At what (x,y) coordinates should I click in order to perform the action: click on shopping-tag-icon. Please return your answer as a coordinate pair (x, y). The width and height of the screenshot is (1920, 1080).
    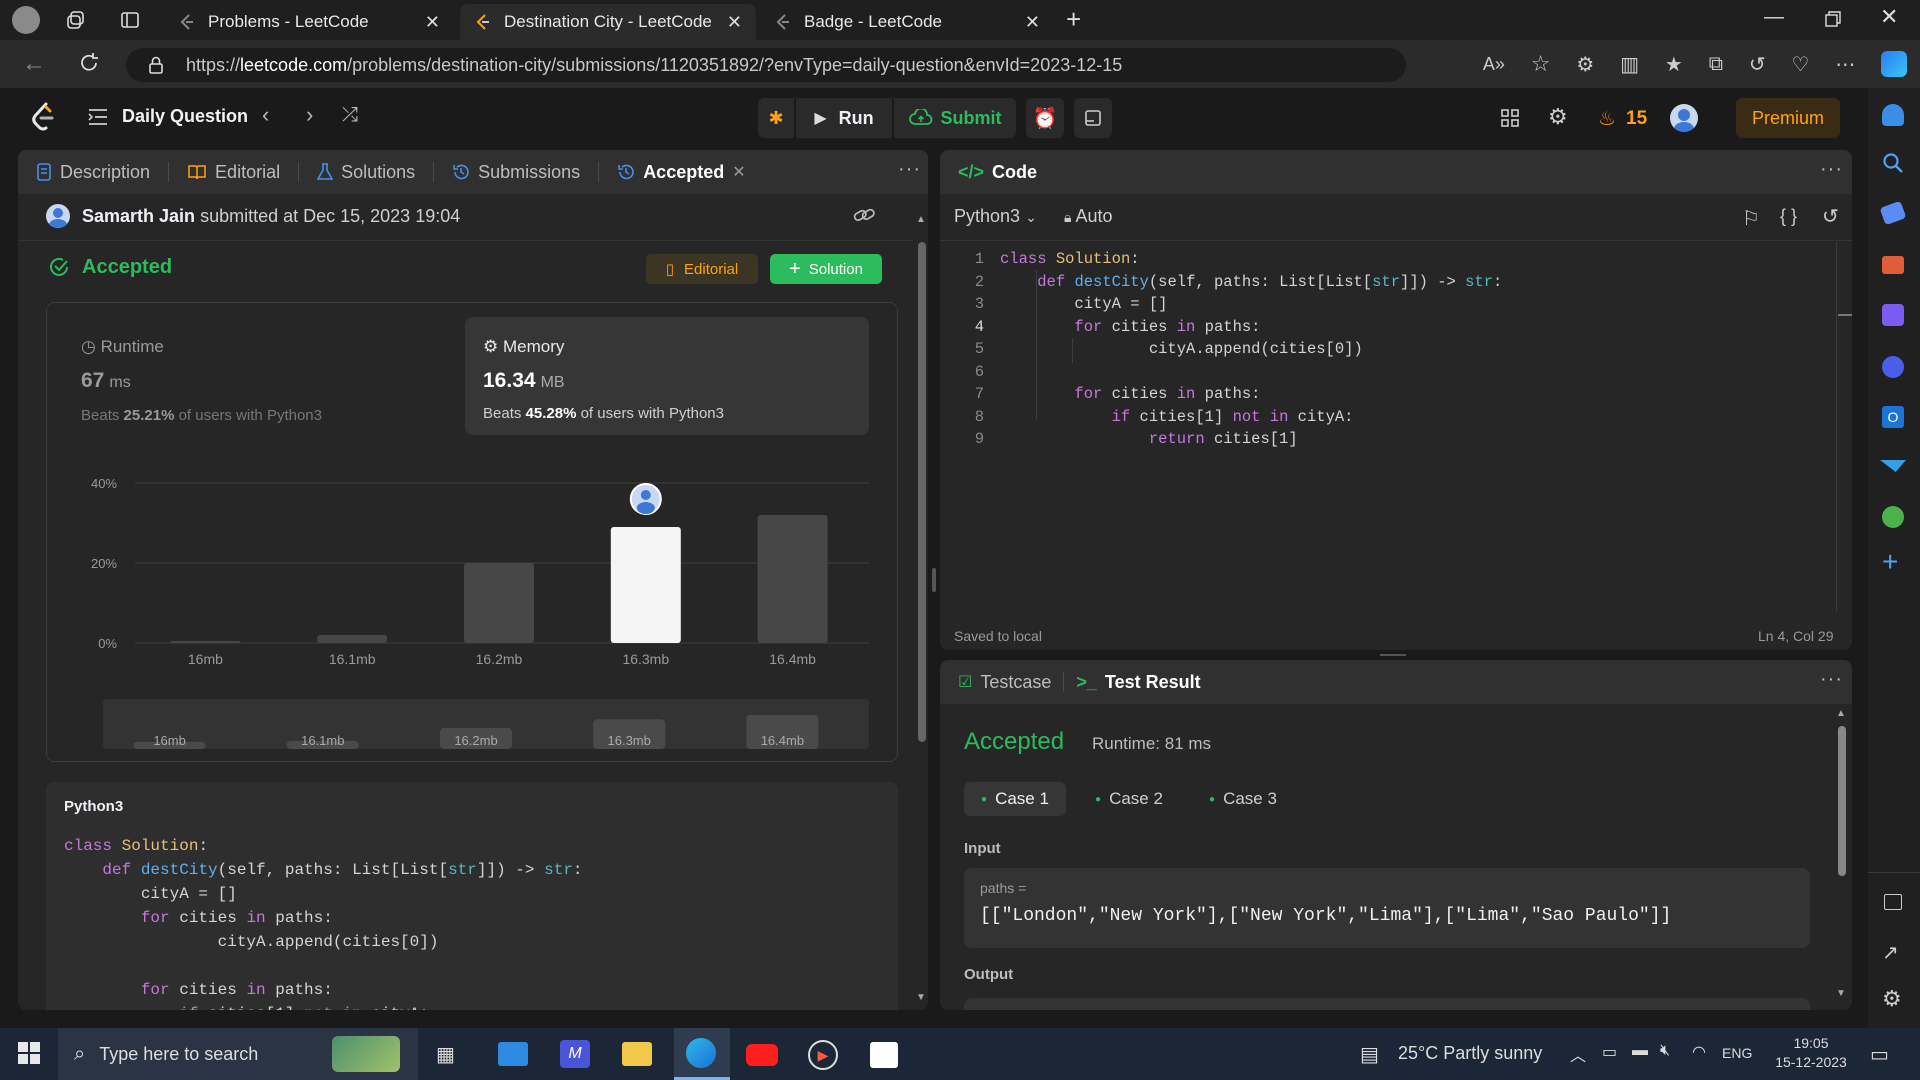
    Looking at the image, I should click on (1893, 213).